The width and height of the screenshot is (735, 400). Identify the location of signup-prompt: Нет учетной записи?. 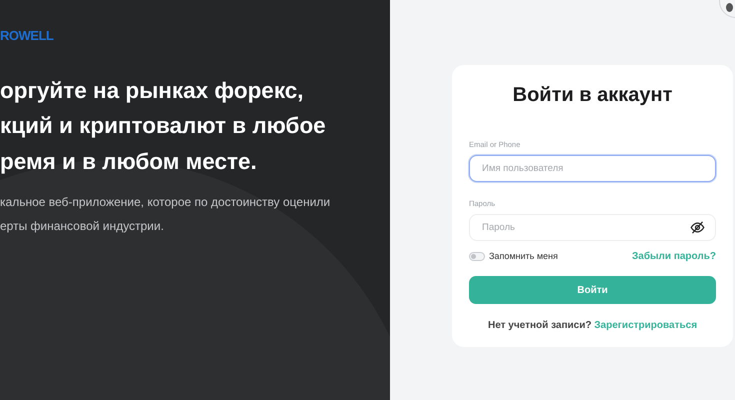
(540, 325).